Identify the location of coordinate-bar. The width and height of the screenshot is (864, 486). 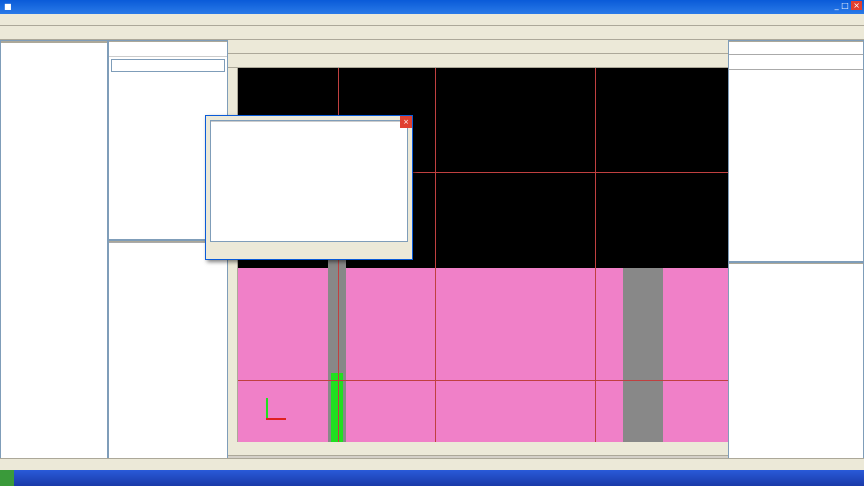
(478, 449).